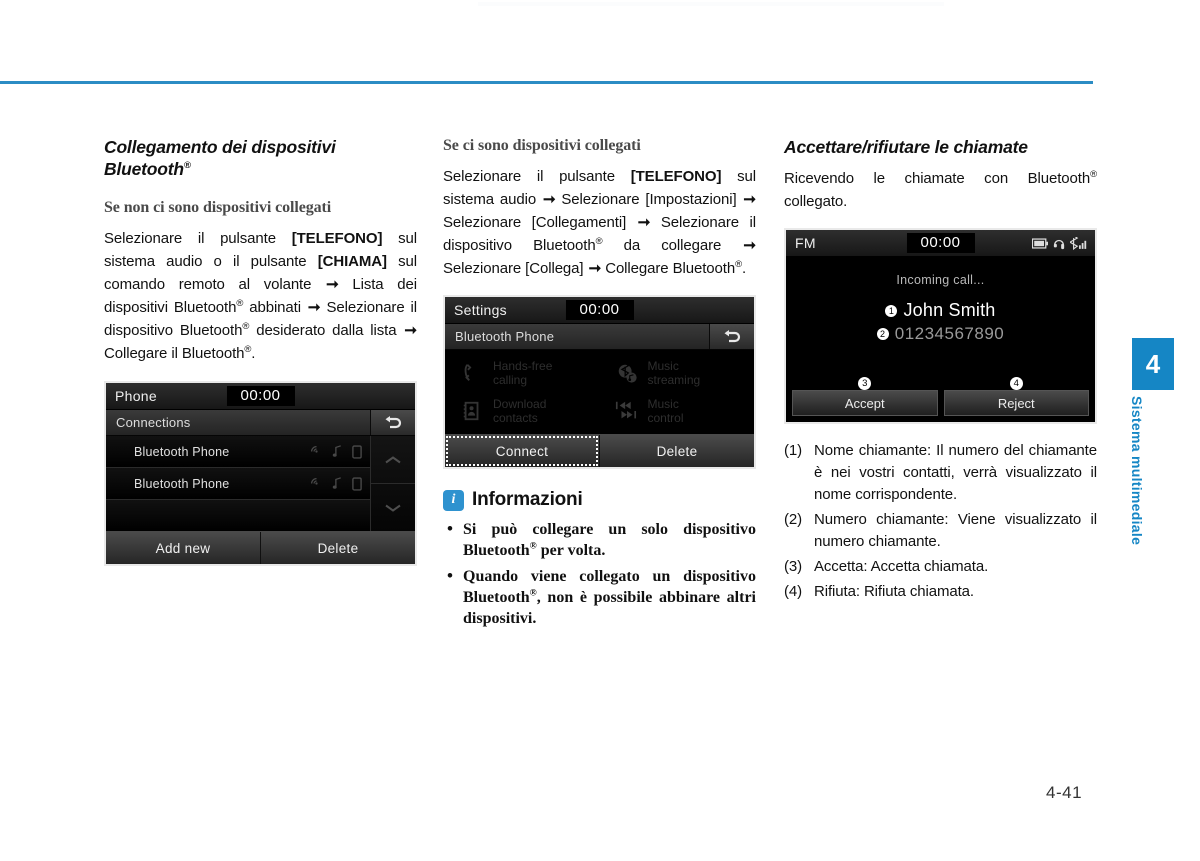 The image size is (1200, 861). I want to click on caller-name: John Smith, so click(949, 310).